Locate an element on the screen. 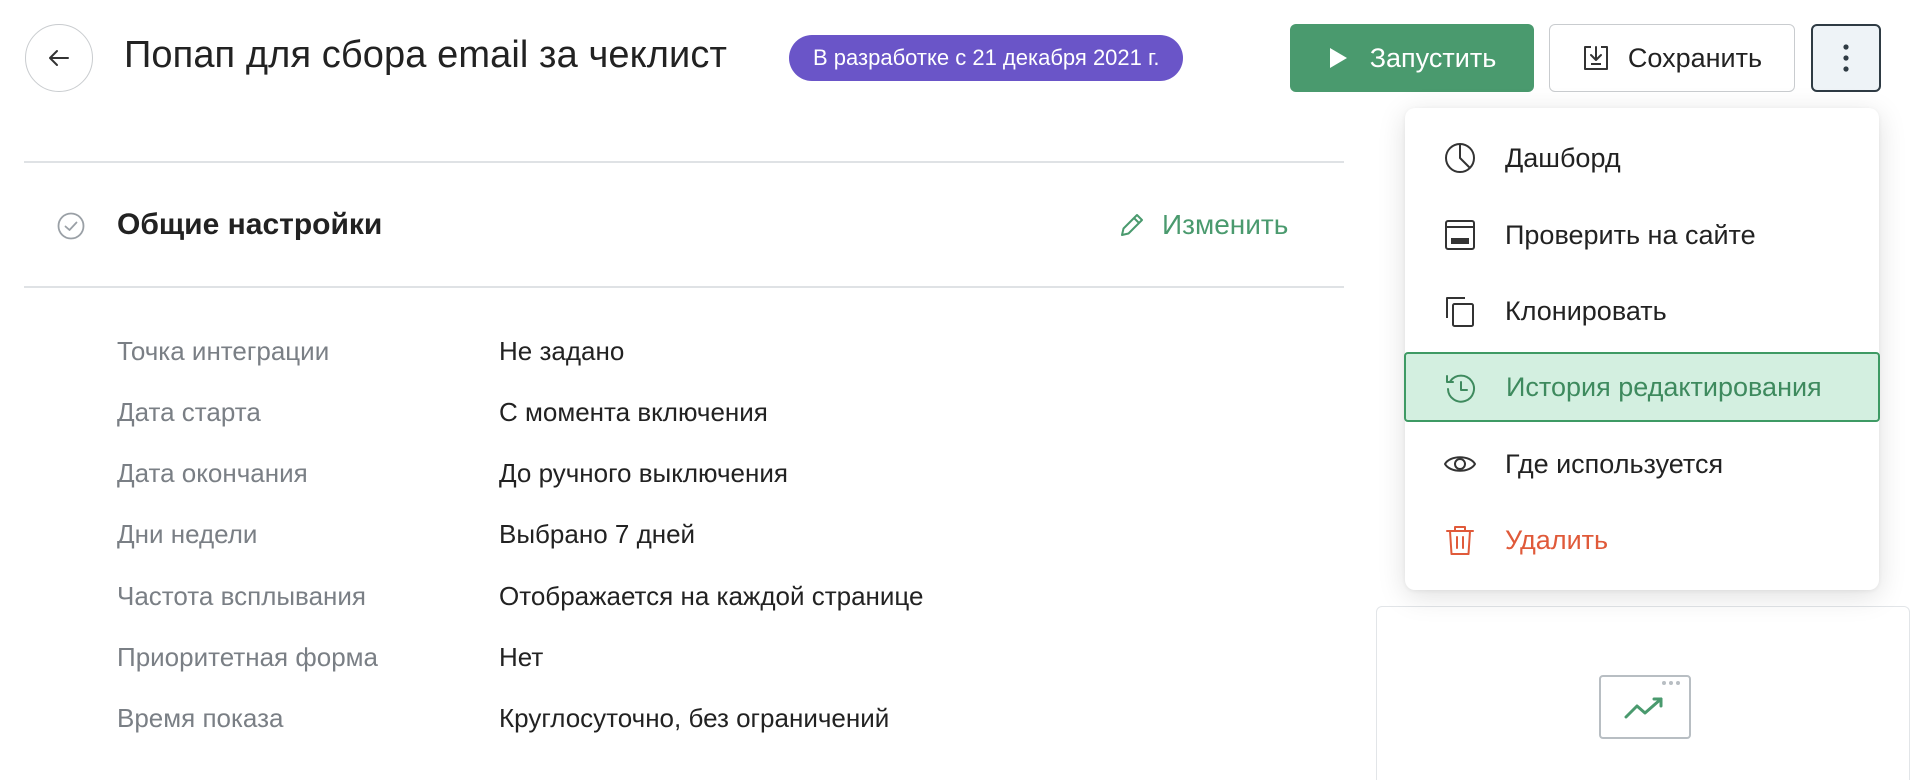 This screenshot has height=780, width=1920. settings-value: Отображается на каждой странице is located at coordinates (711, 596).